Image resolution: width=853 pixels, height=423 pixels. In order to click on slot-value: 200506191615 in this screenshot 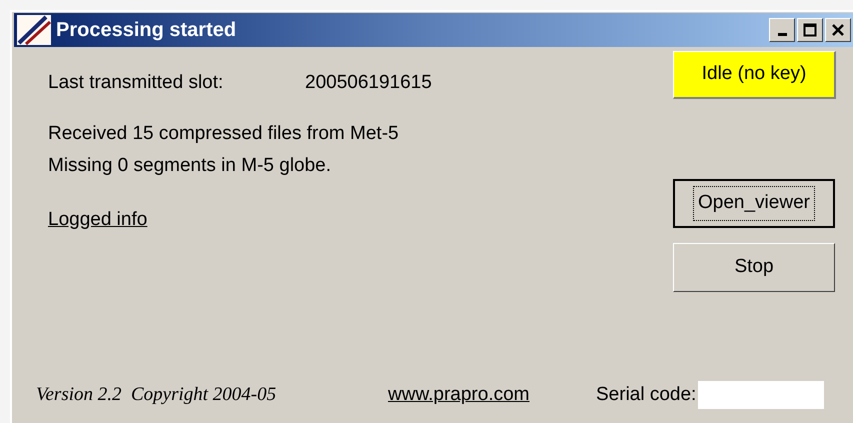, I will do `click(368, 83)`.